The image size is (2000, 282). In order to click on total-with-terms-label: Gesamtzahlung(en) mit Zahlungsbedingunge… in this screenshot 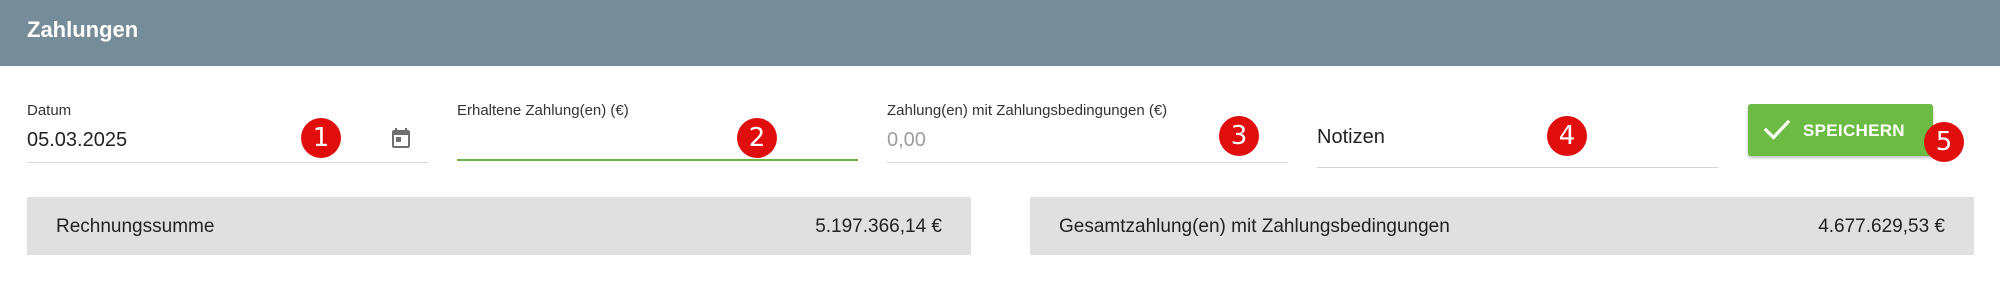, I will do `click(1254, 226)`.